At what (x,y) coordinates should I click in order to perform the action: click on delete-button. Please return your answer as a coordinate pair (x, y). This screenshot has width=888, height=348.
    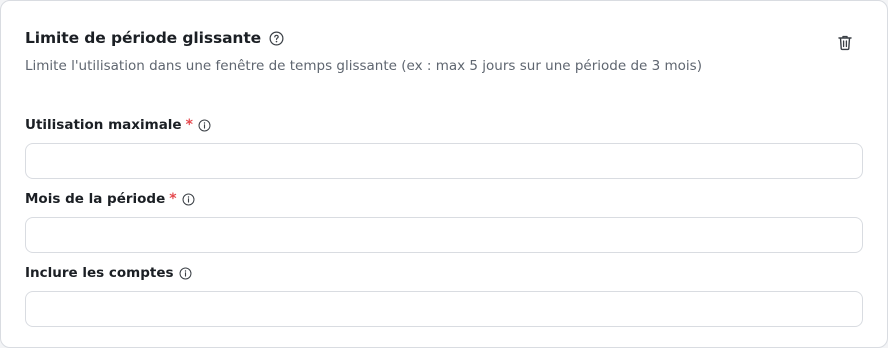
    Looking at the image, I should click on (845, 44).